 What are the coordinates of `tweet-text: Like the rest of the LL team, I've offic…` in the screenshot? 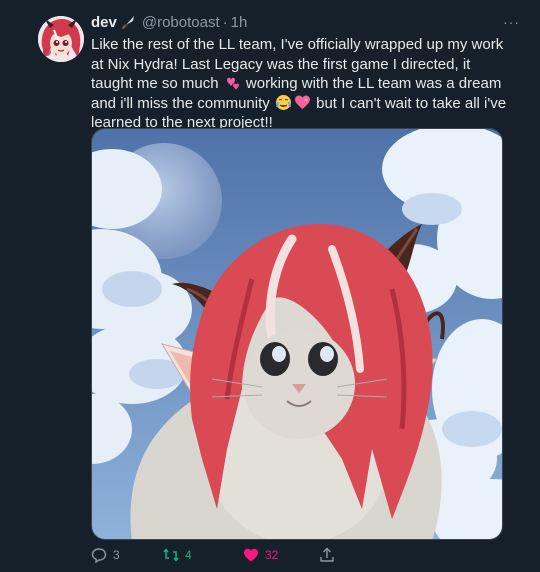 It's located at (301, 84).